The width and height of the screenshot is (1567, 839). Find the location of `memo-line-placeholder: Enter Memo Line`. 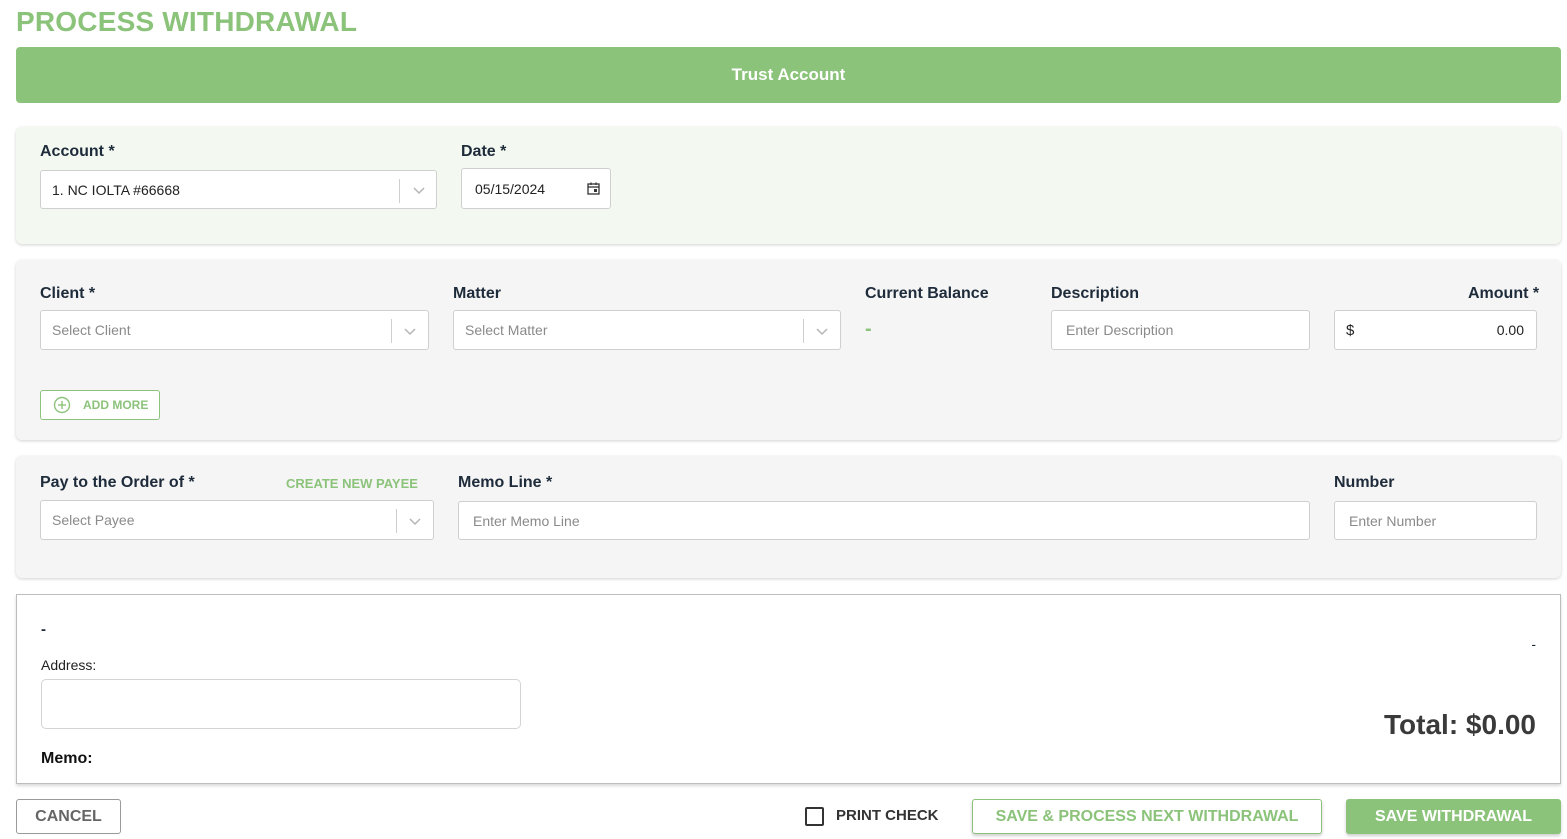

memo-line-placeholder: Enter Memo Line is located at coordinates (526, 520).